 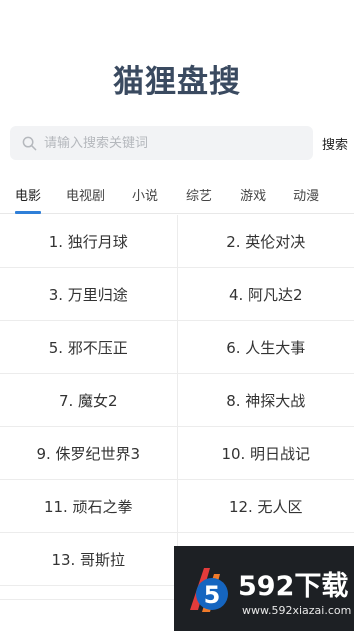 I want to click on site-watermark: 5 592下载 www.592xiazai.com, so click(x=264, y=588).